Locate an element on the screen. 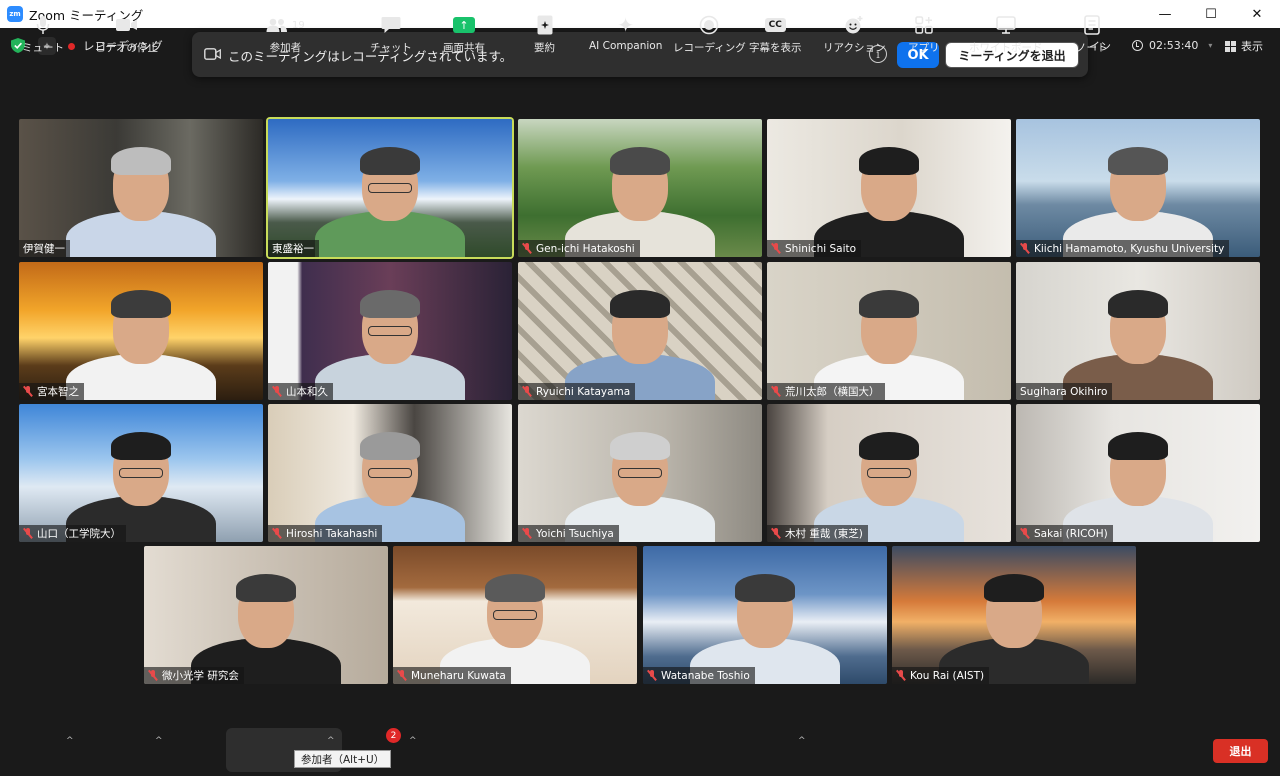 The image size is (1280, 776). video-tile: Kou Rai (AIST) is located at coordinates (1014, 615).